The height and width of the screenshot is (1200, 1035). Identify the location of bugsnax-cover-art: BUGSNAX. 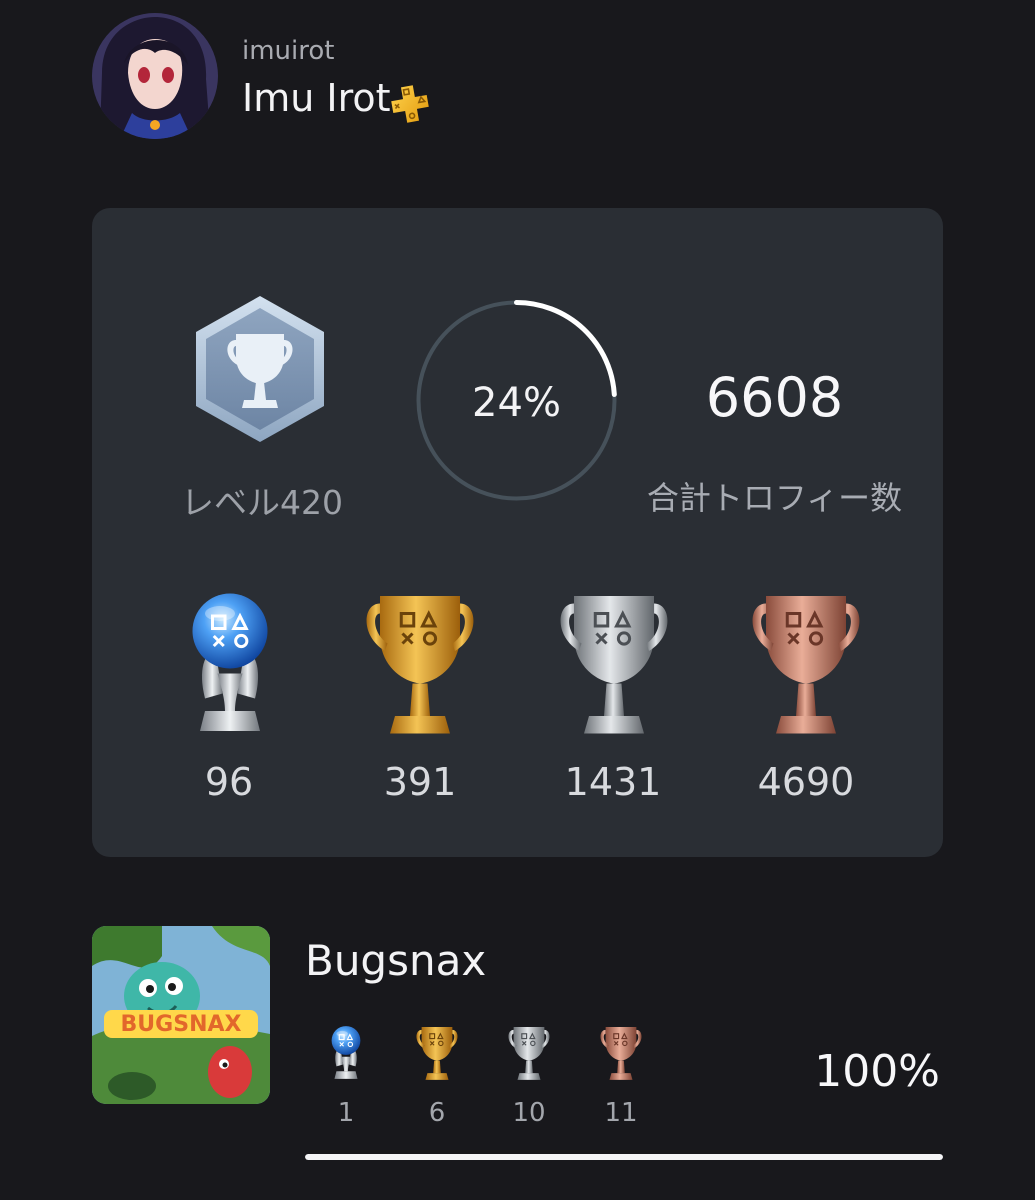
(181, 1015).